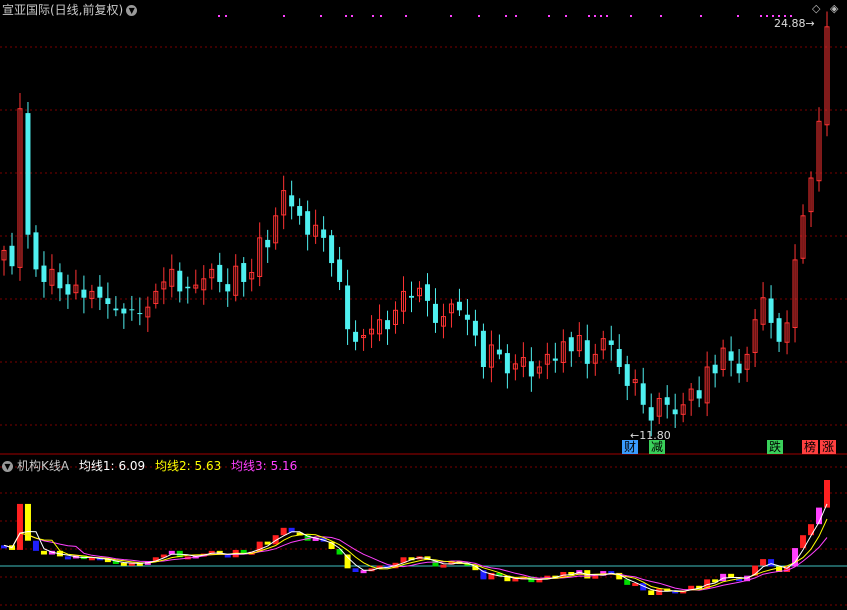 The width and height of the screenshot is (847, 610). Describe the element at coordinates (249, 466) in the screenshot. I see `ma3-label: 均线3:` at that location.